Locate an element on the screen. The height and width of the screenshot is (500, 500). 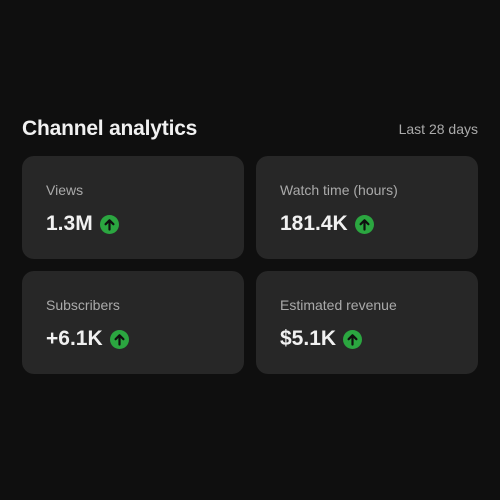
analytics-header: Channel analytics Last 28 days is located at coordinates (250, 129).